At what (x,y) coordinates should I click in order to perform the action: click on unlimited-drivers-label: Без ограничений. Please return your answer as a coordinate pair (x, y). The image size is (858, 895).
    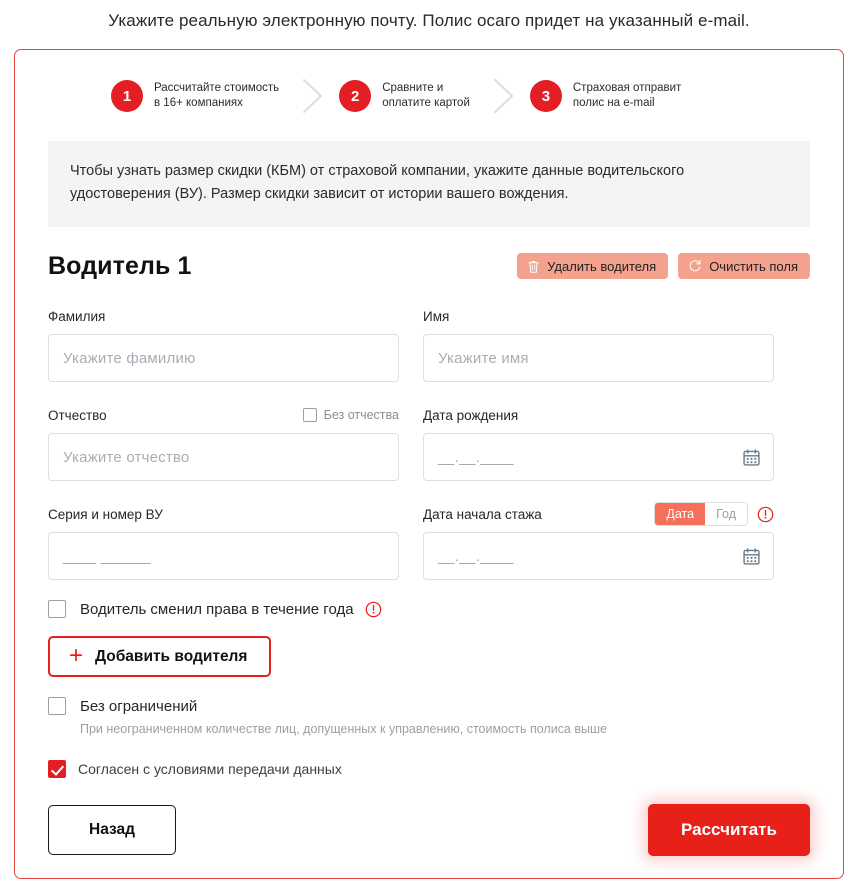
    Looking at the image, I should click on (139, 706).